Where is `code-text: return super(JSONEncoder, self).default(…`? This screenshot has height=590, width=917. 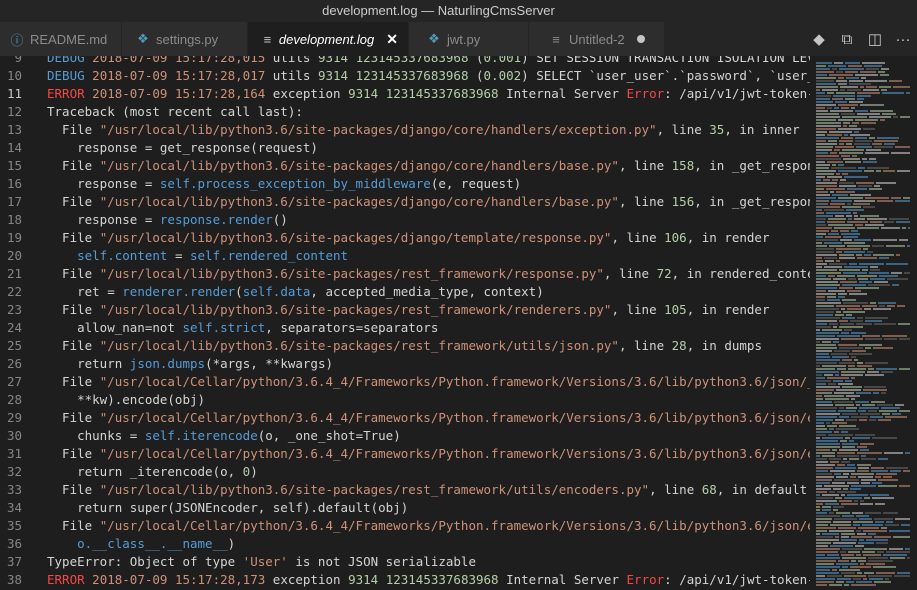
code-text: return super(JSONEncoder, self).default(… is located at coordinates (227, 508).